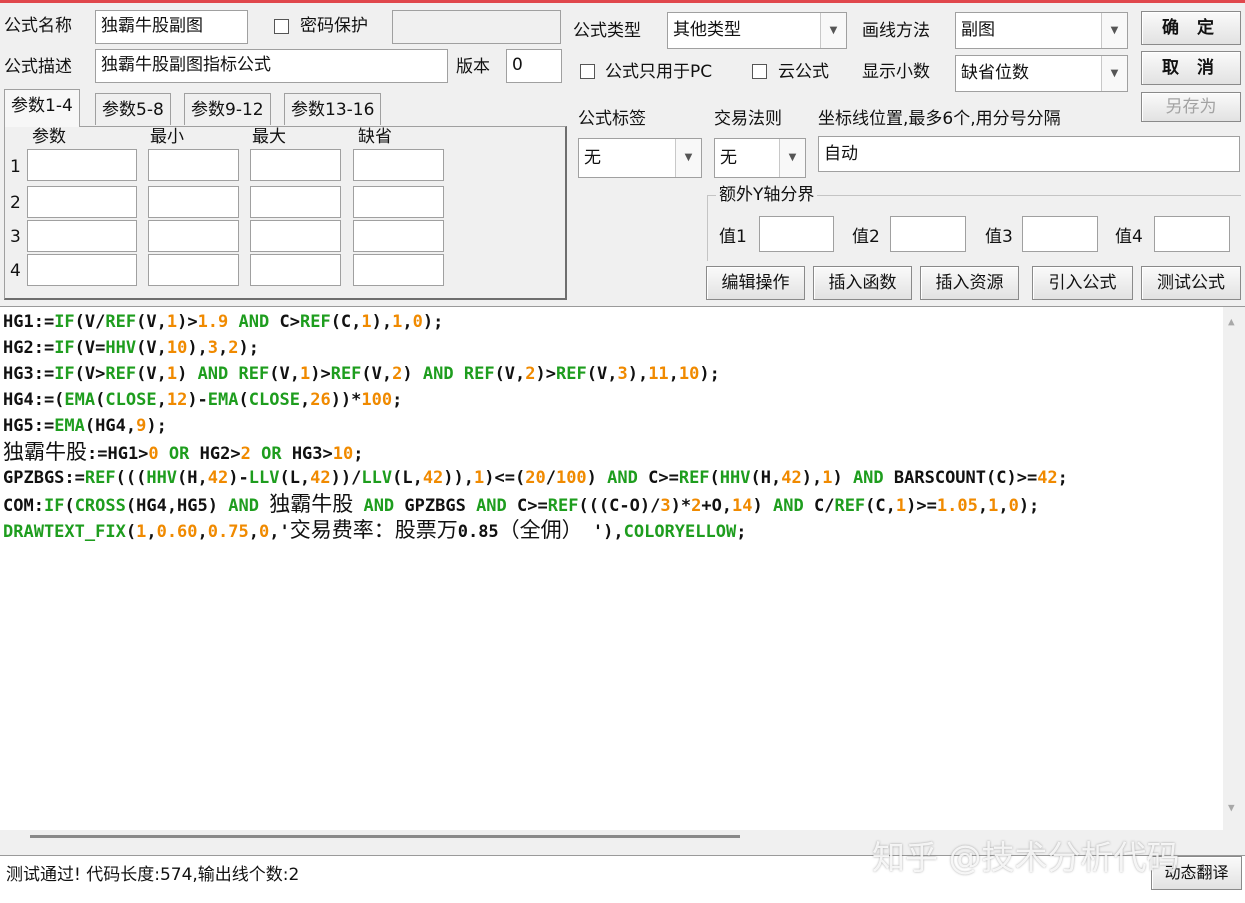 The image size is (1245, 903). Describe the element at coordinates (271, 66) in the screenshot. I see `formula-desc-input: 独霸牛股副图指标公式` at that location.